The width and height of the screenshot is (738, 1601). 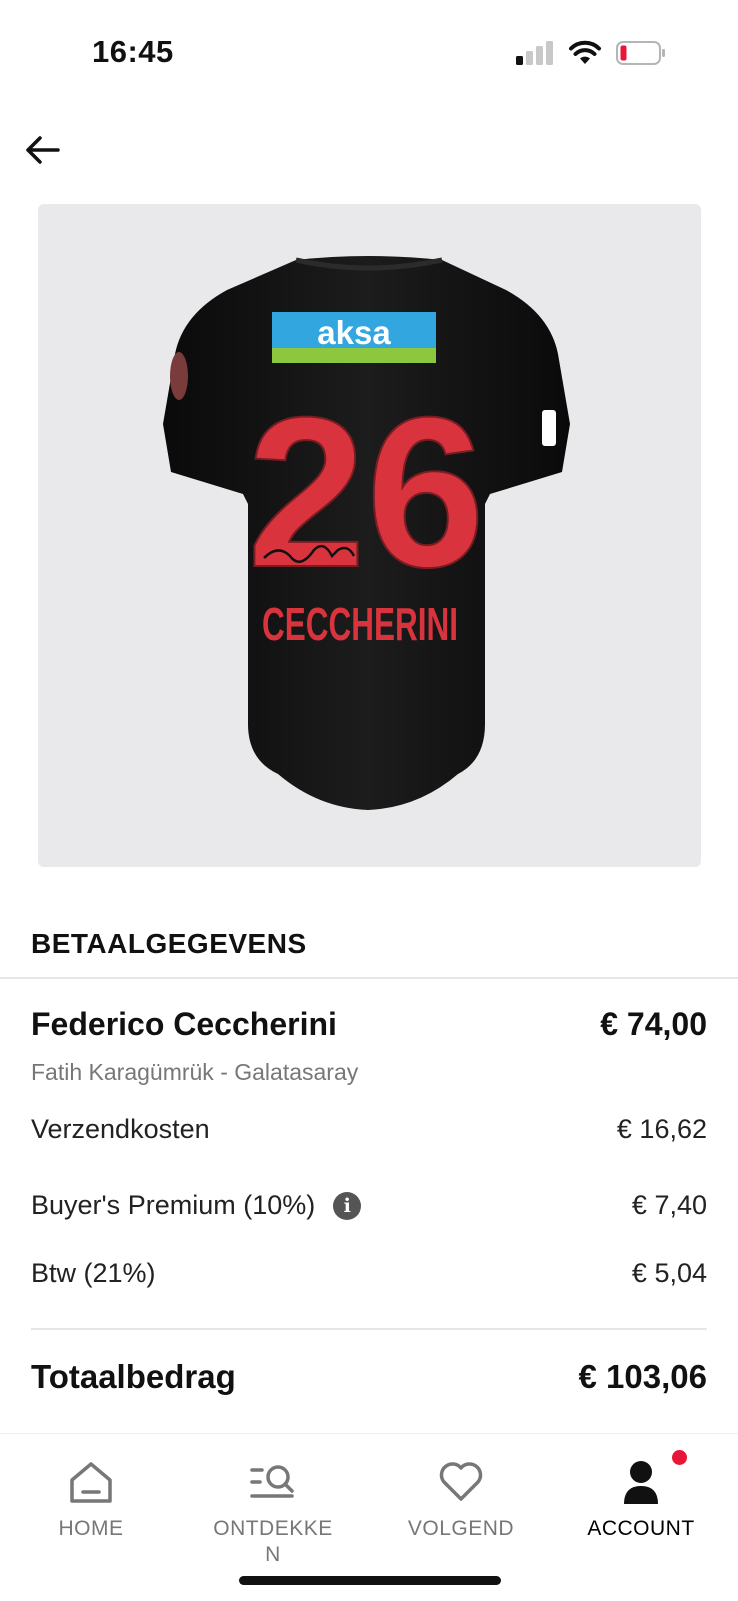 I want to click on home-icon, so click(x=91, y=1482).